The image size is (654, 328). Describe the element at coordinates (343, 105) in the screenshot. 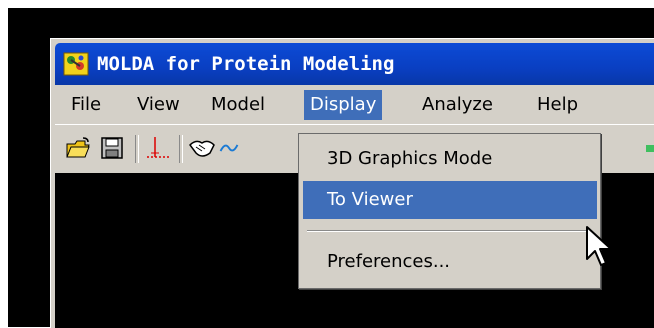

I see `menu-display: Display` at that location.